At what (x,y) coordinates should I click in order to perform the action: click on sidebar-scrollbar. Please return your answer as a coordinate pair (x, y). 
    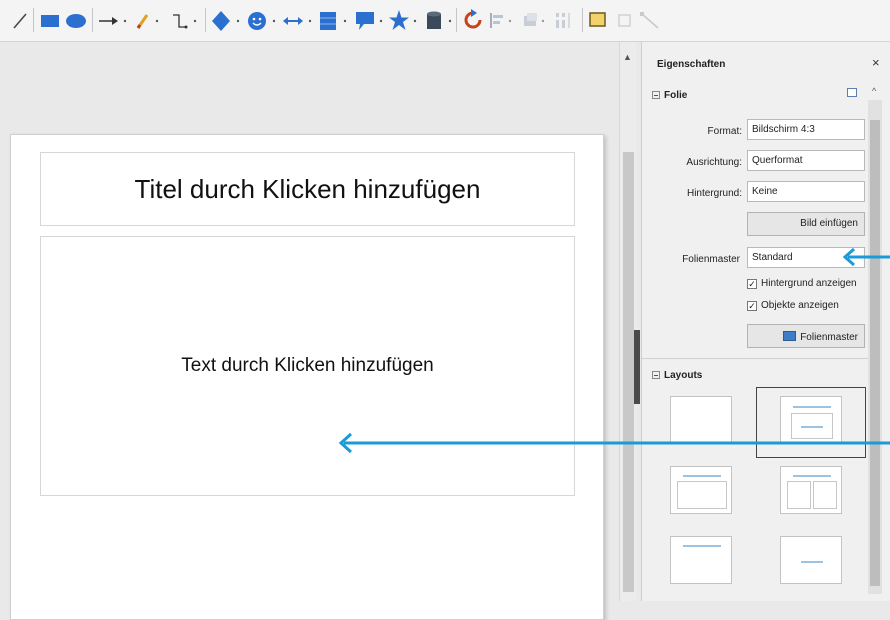
    Looking at the image, I should click on (875, 347).